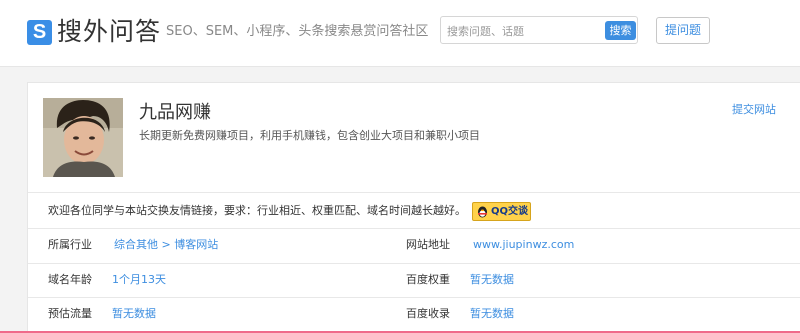 The image size is (800, 333). Describe the element at coordinates (196, 244) in the screenshot. I see `subcategory-link: 博客网站` at that location.